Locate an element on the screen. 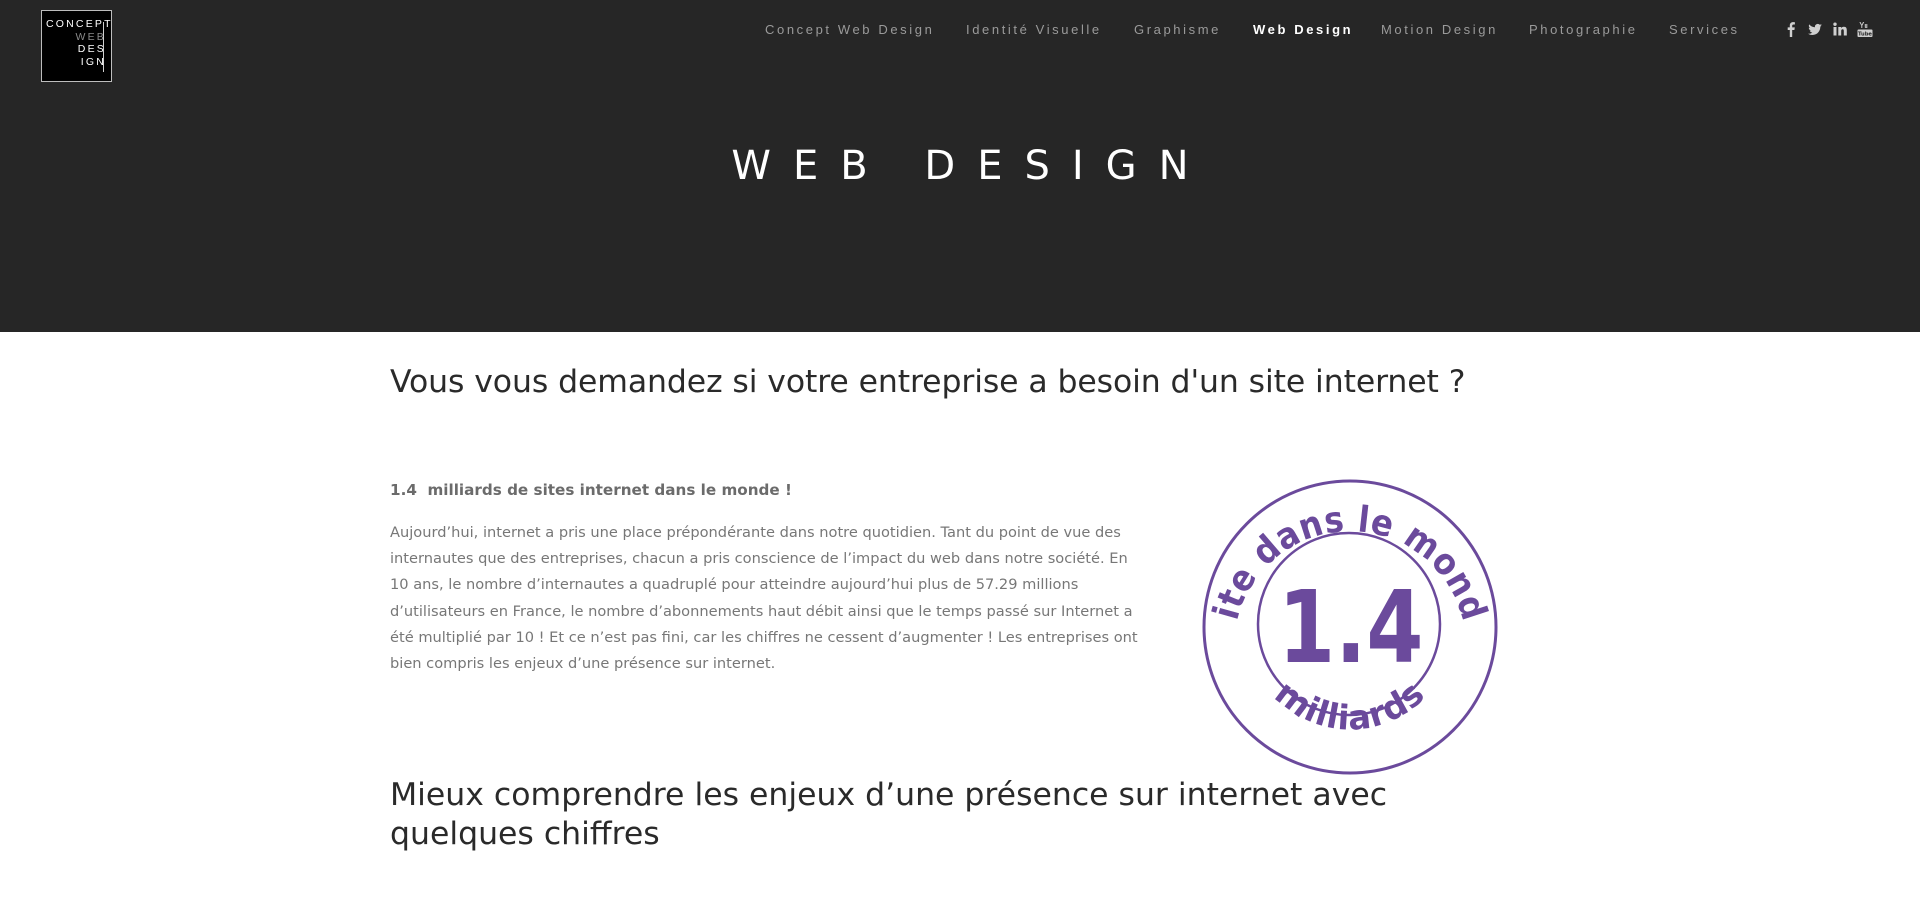  nav-motion-design: Motion Design is located at coordinates (1439, 30).